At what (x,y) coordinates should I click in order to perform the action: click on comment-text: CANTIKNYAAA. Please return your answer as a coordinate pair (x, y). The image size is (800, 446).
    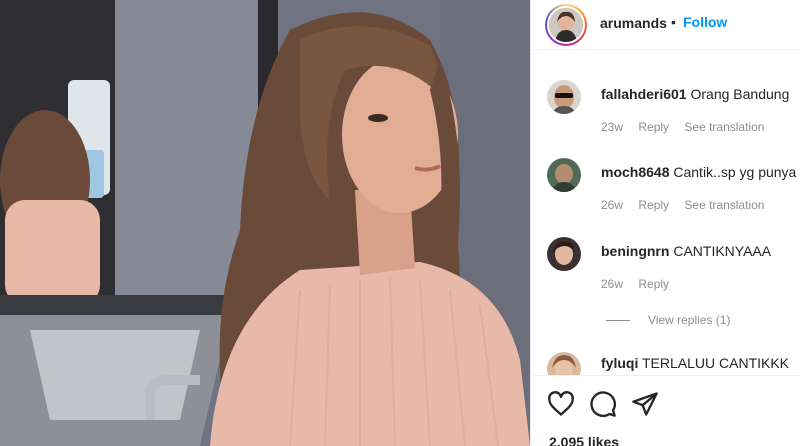
    Looking at the image, I should click on (722, 251).